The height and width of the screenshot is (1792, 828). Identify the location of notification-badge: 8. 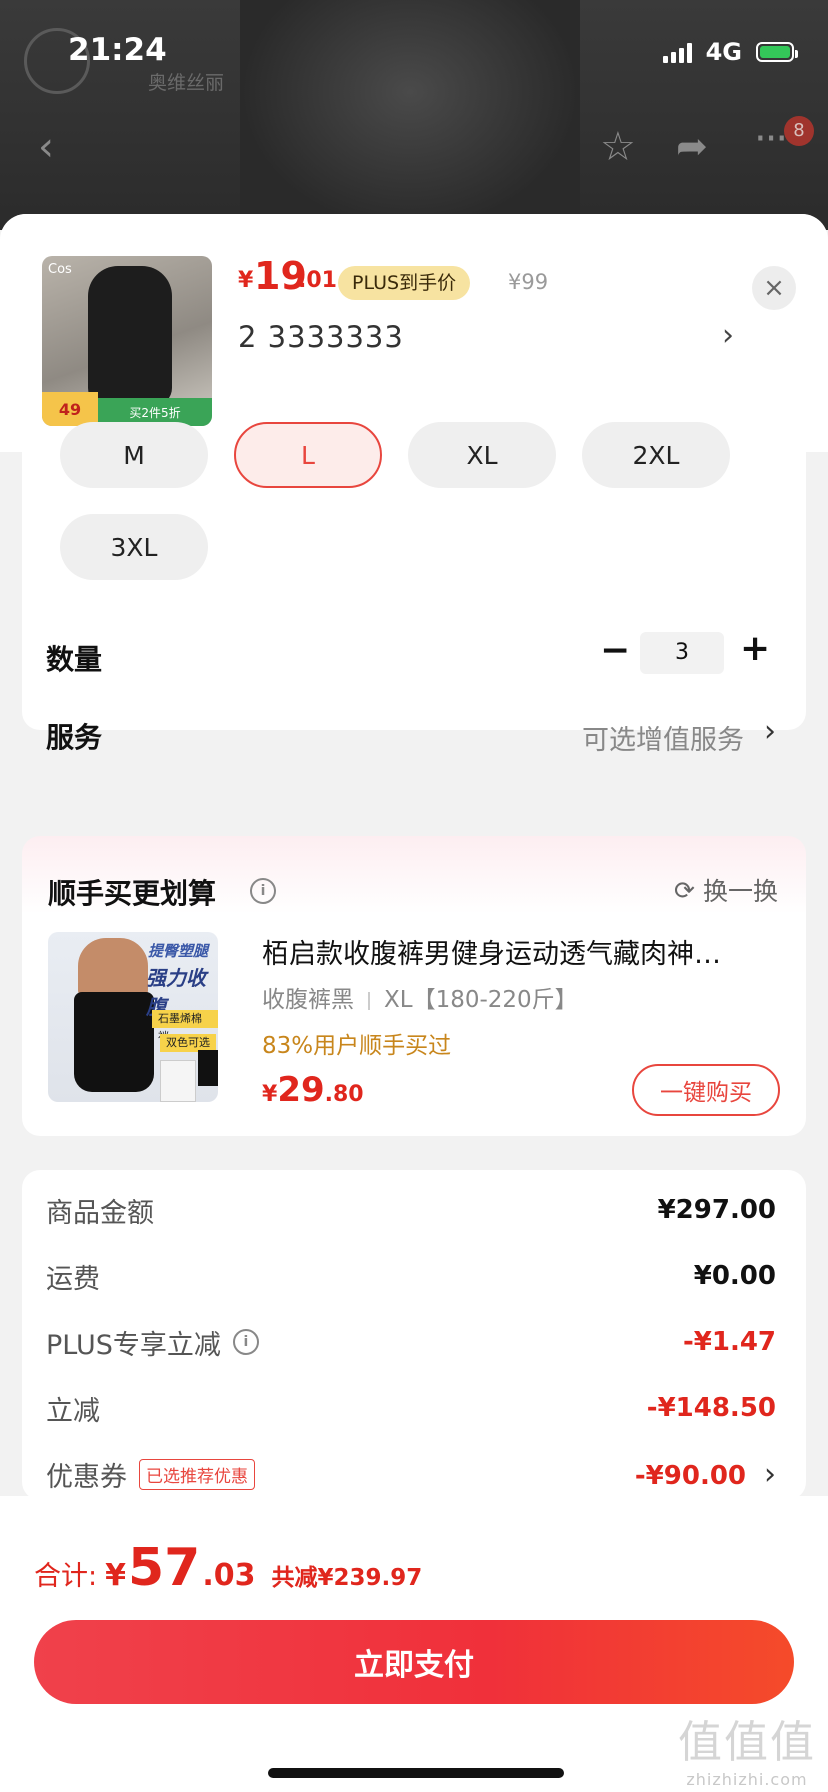
(799, 131).